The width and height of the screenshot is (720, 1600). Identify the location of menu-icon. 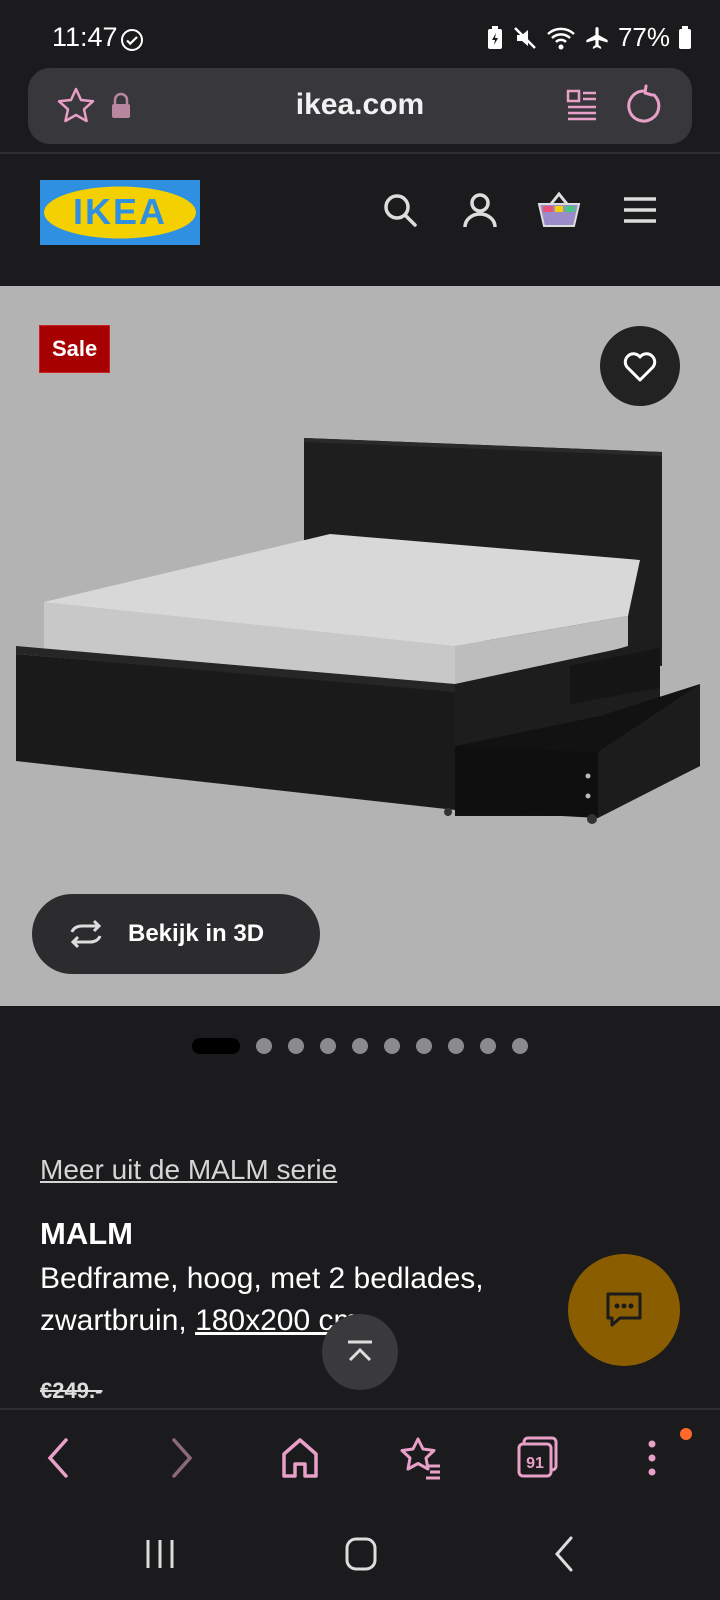
(640, 210).